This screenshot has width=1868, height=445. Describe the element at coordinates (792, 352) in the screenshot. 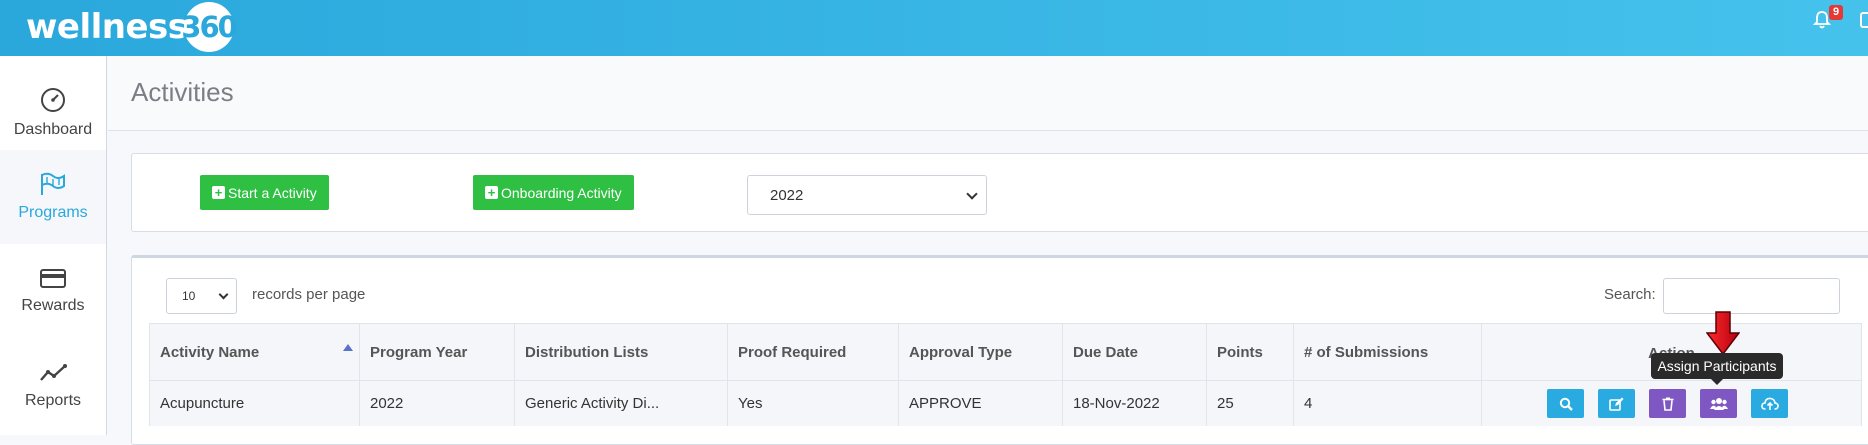

I see `column-header-label: Proof Required` at that location.